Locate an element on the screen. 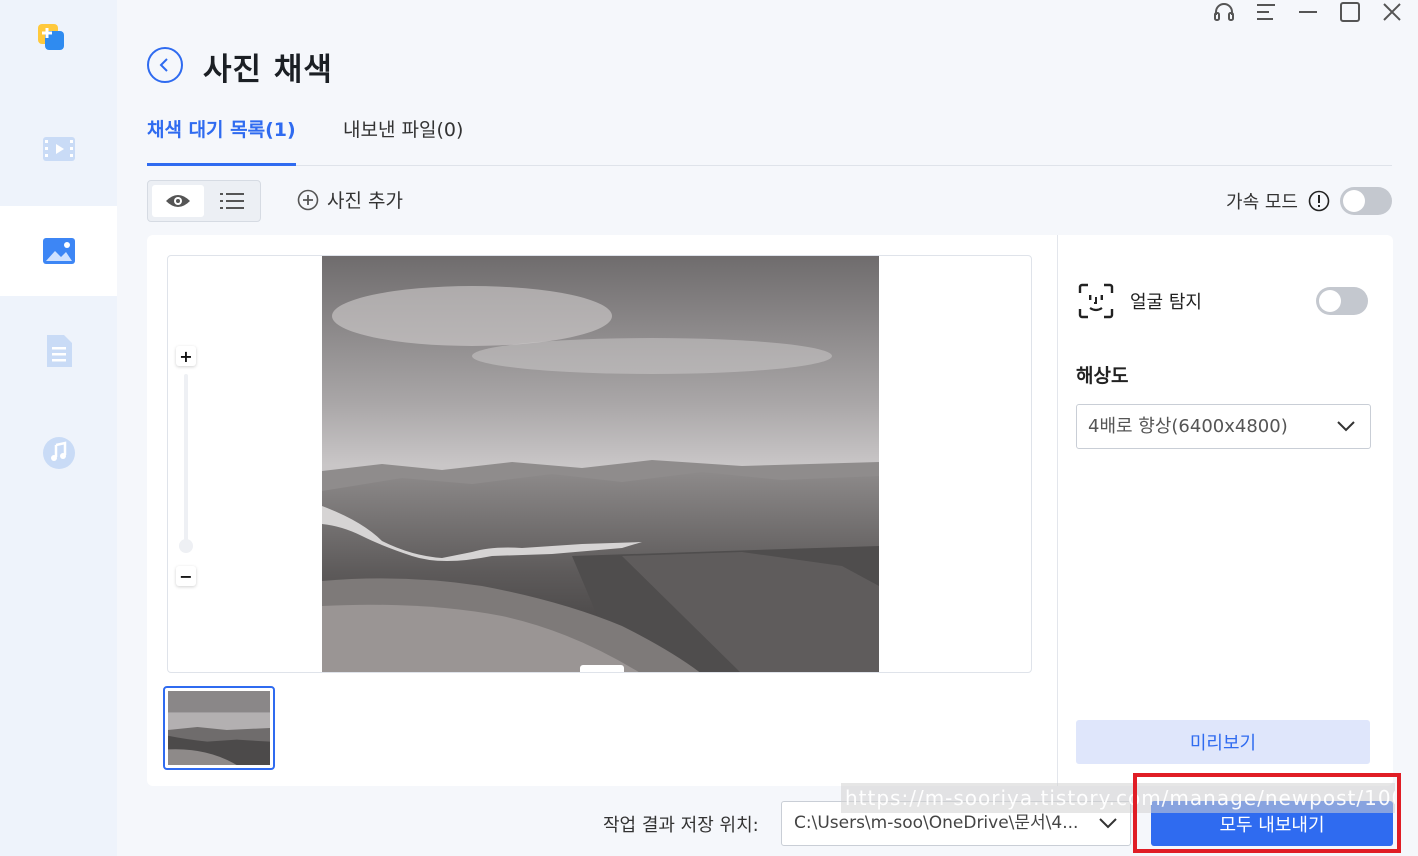  image-icon is located at coordinates (58, 251).